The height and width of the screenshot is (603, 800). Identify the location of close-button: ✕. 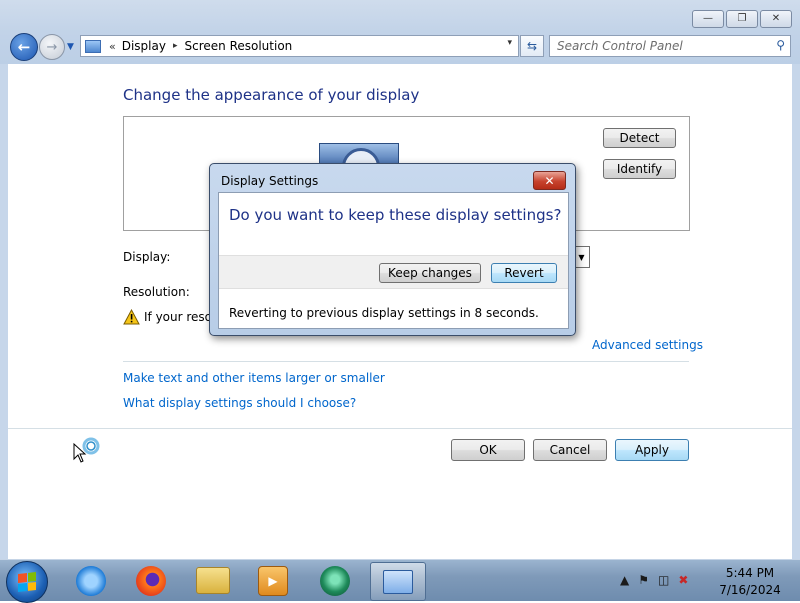
(776, 19).